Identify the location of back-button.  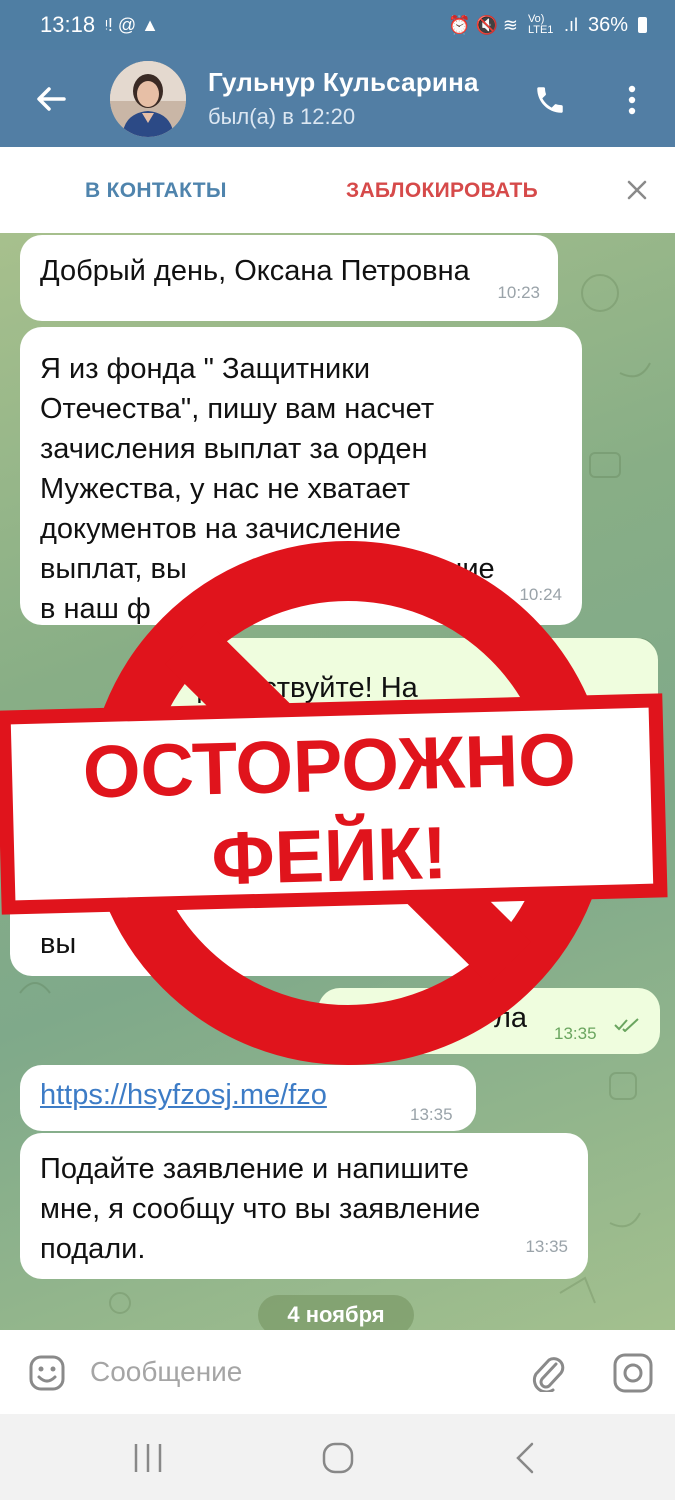
(51, 99).